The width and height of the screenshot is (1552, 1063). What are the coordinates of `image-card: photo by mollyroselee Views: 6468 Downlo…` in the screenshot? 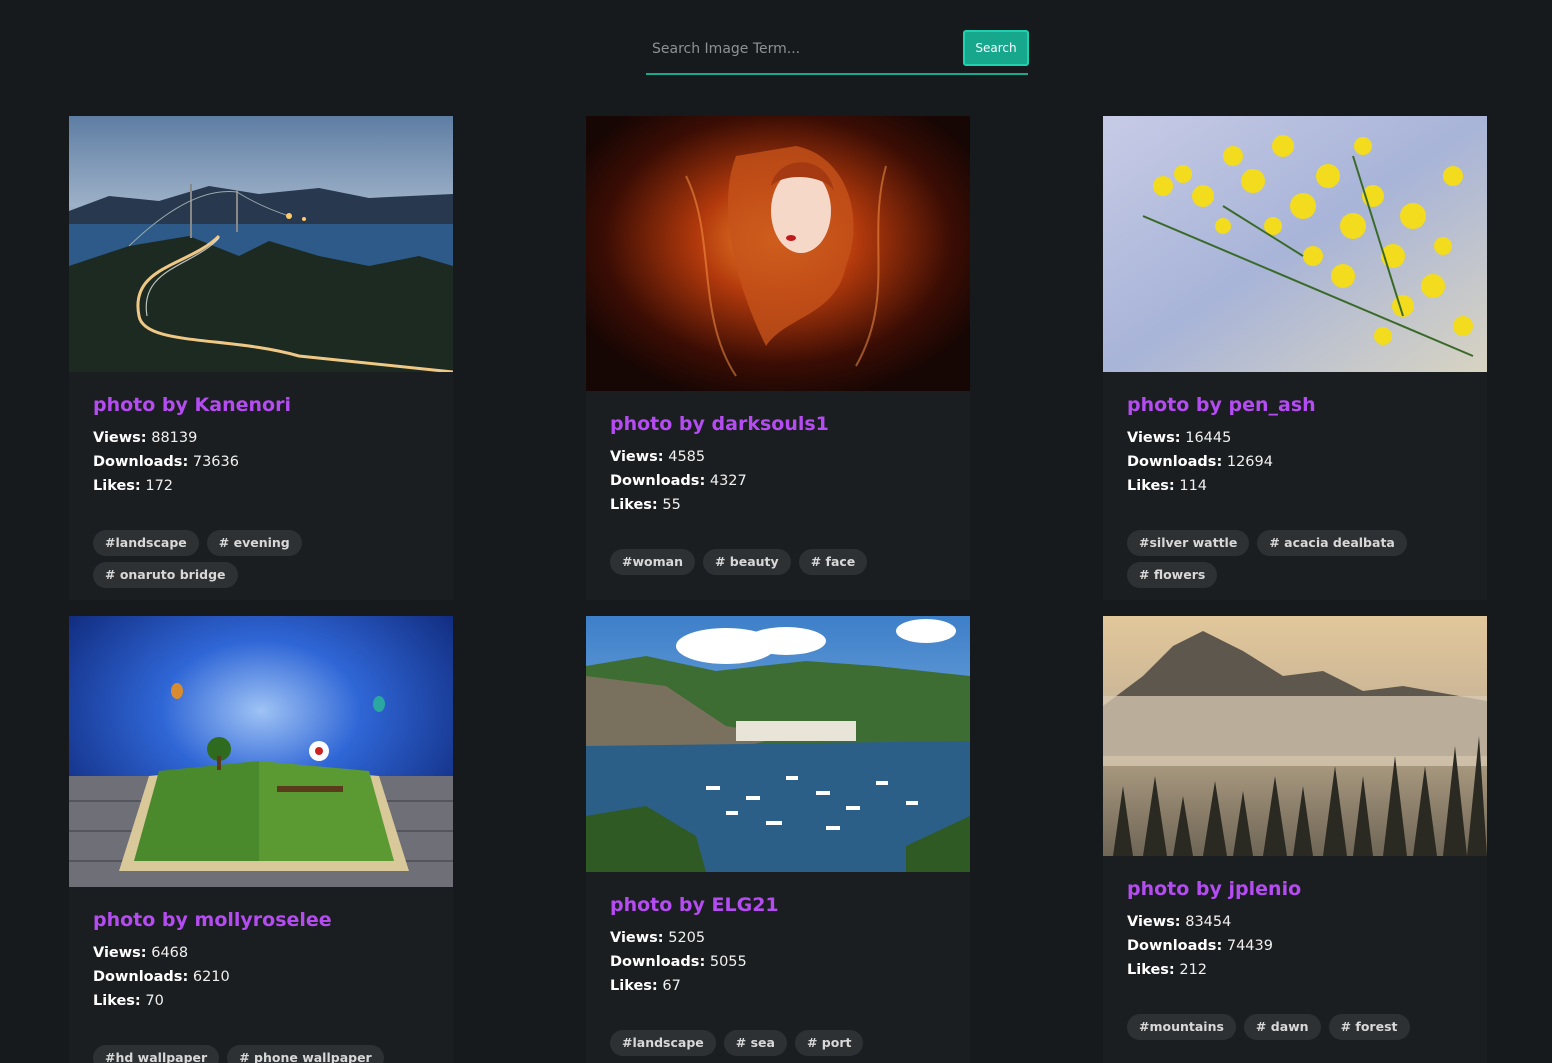 It's located at (261, 839).